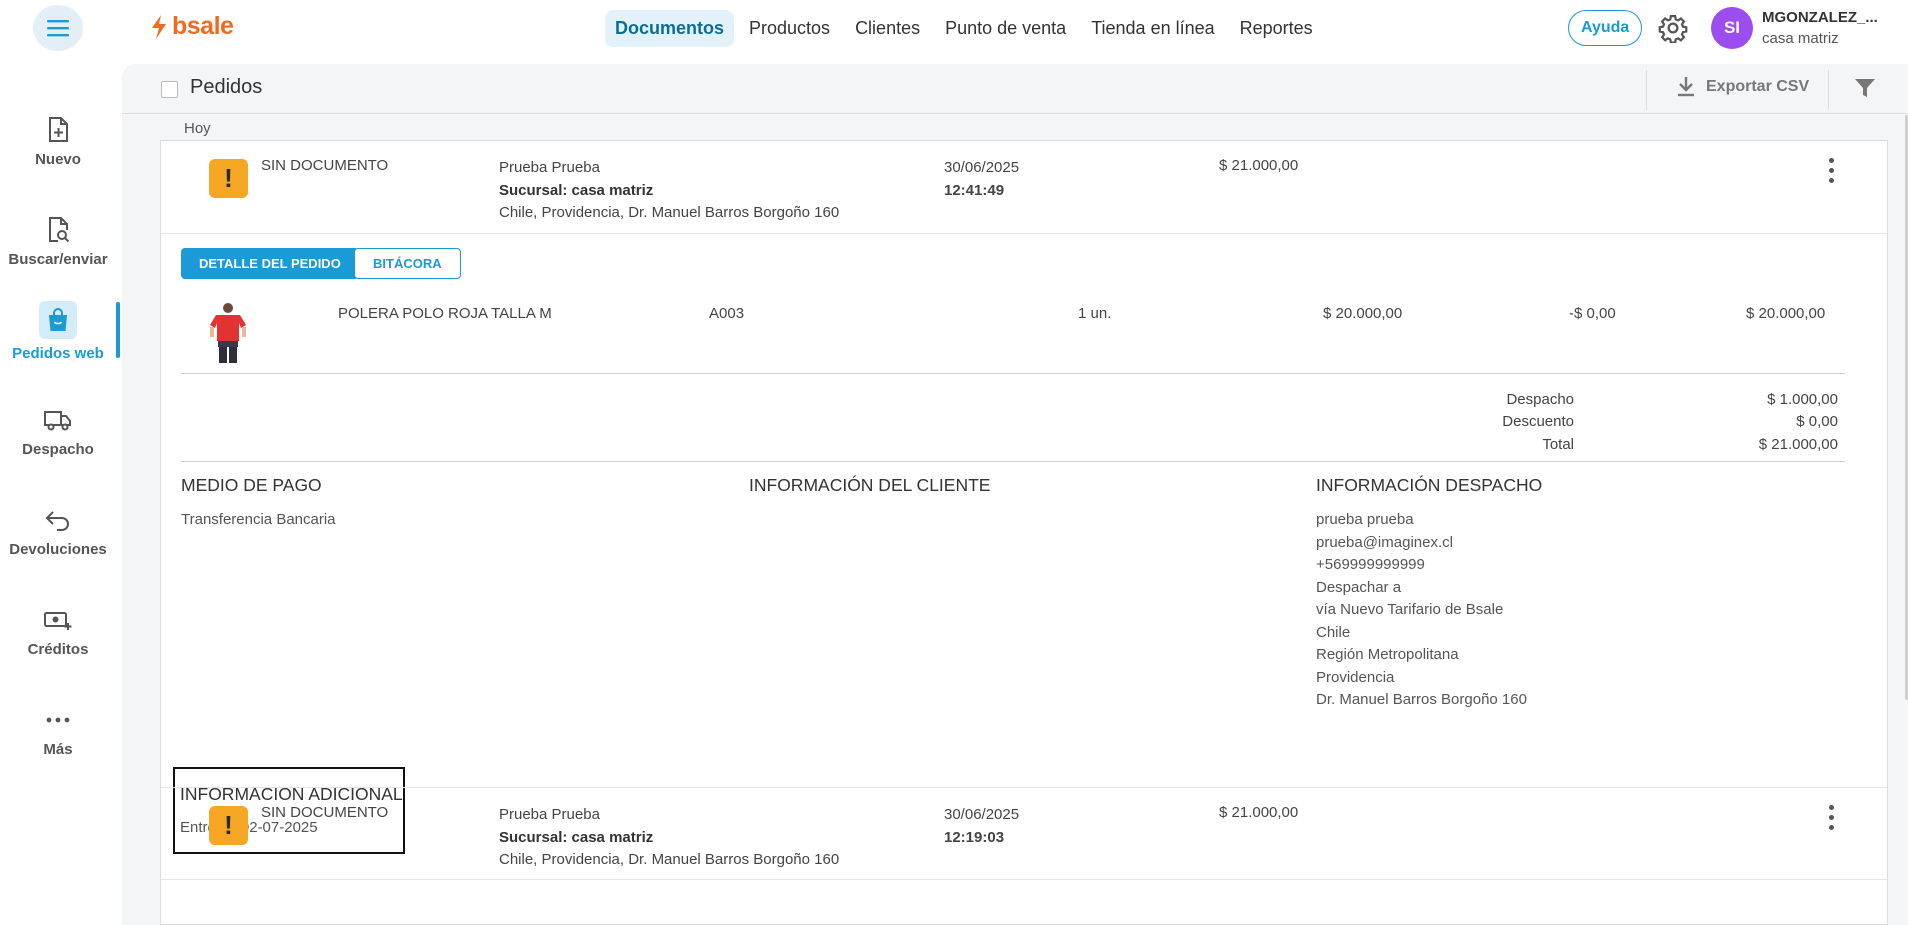  What do you see at coordinates (1015, 89) in the screenshot?
I see `list-header: Pedidos Exportar CSV` at bounding box center [1015, 89].